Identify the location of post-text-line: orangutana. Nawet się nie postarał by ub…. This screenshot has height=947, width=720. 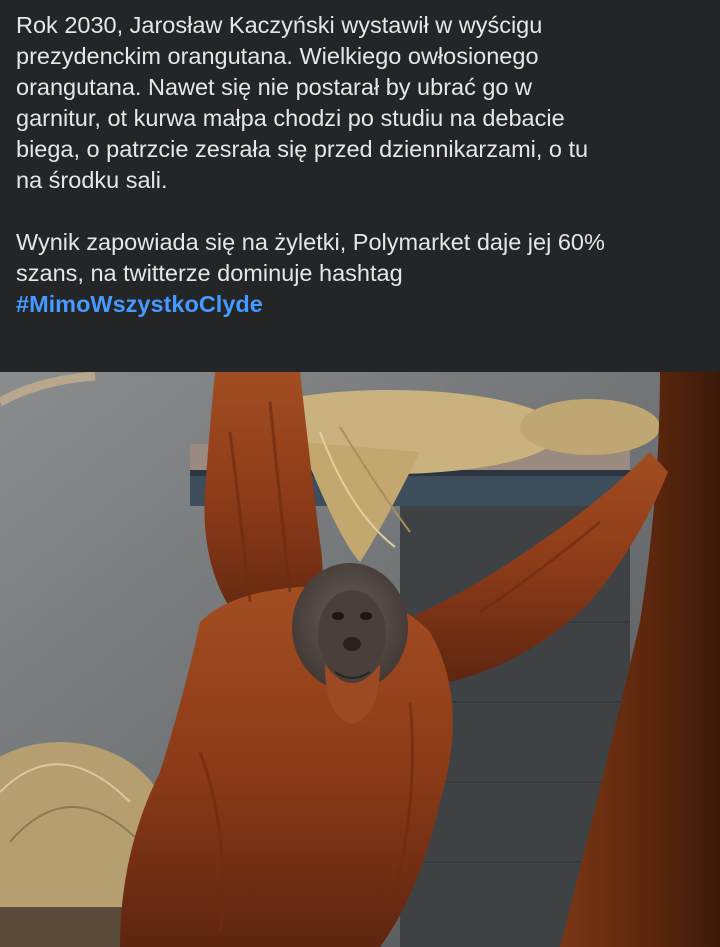
(274, 87).